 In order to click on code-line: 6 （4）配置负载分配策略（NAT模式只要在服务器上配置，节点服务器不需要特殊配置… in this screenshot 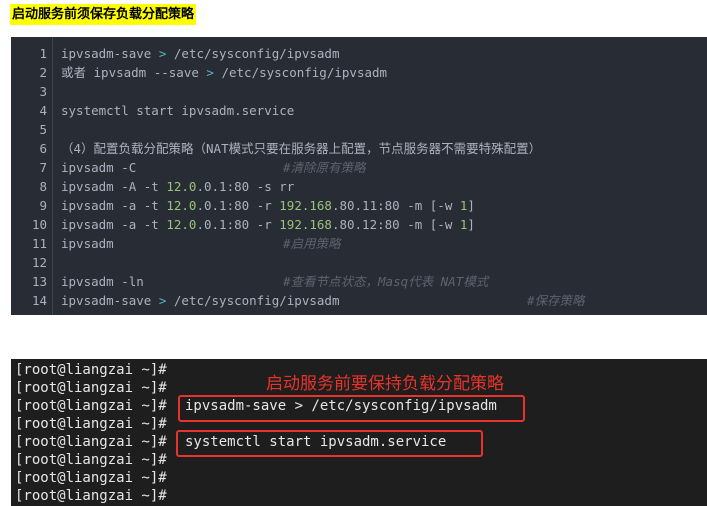, I will do `click(359, 148)`.